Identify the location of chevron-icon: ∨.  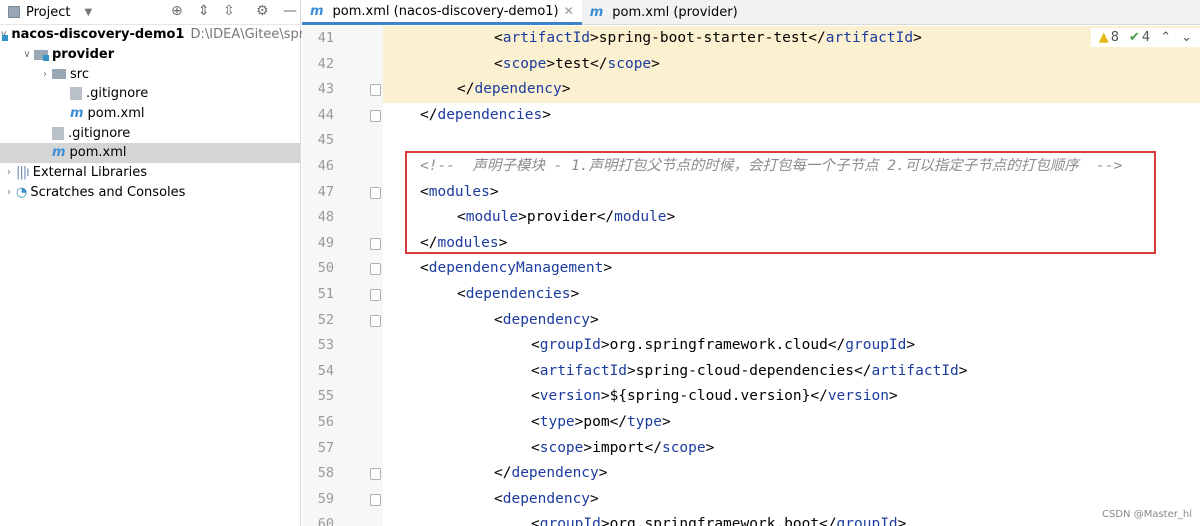
(27, 54).